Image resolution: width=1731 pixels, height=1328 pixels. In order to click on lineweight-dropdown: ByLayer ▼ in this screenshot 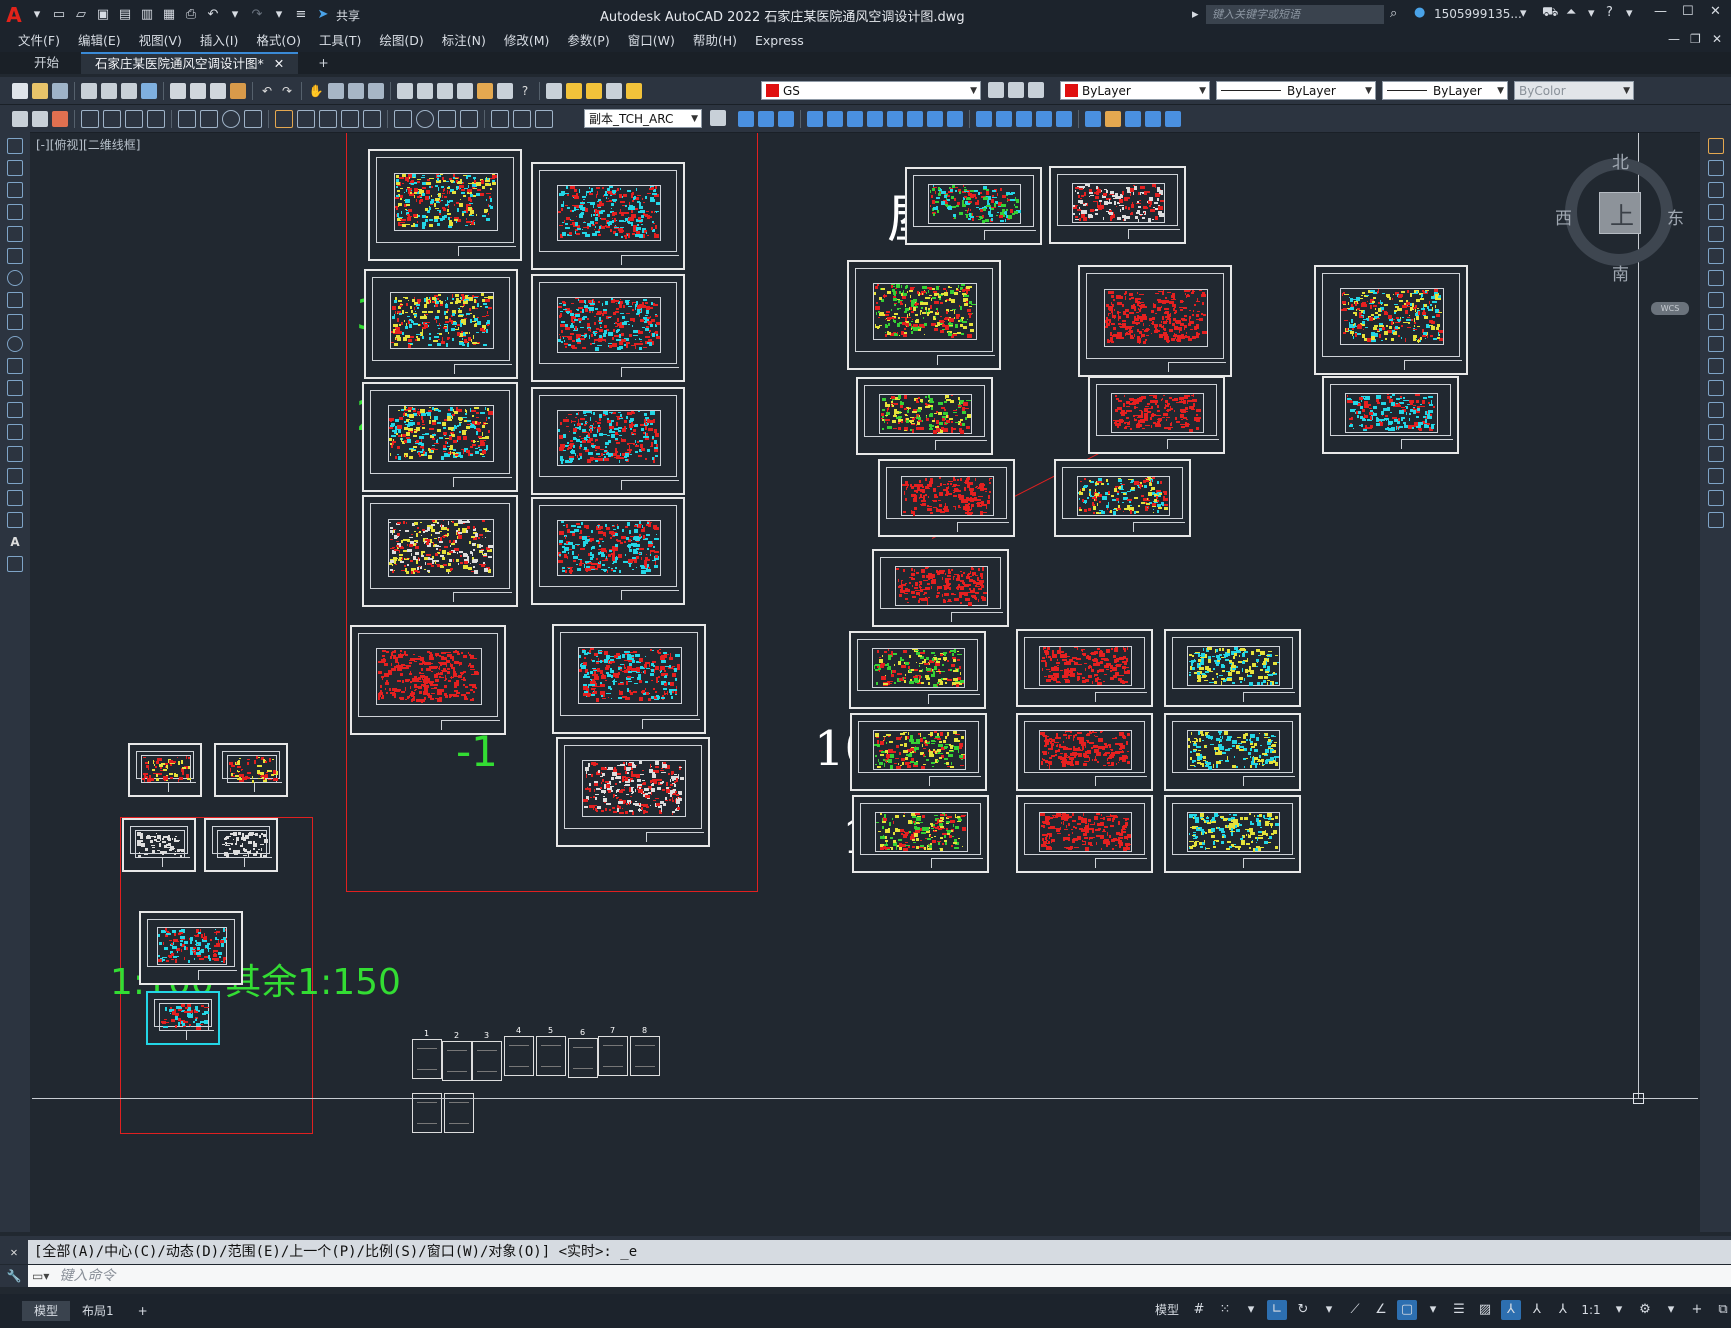, I will do `click(1445, 90)`.